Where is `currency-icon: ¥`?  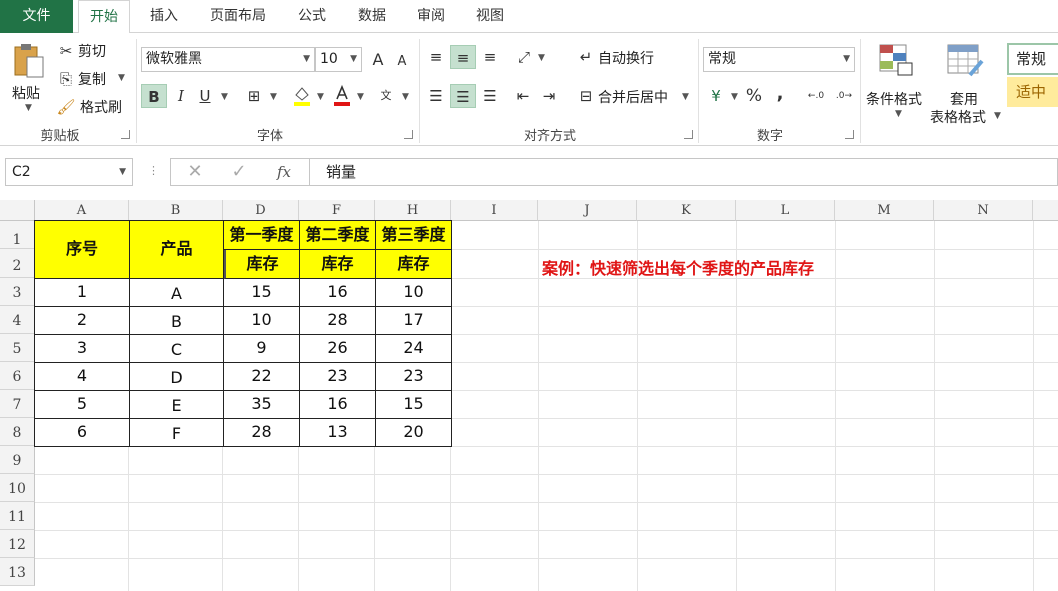
currency-icon: ¥ is located at coordinates (716, 96).